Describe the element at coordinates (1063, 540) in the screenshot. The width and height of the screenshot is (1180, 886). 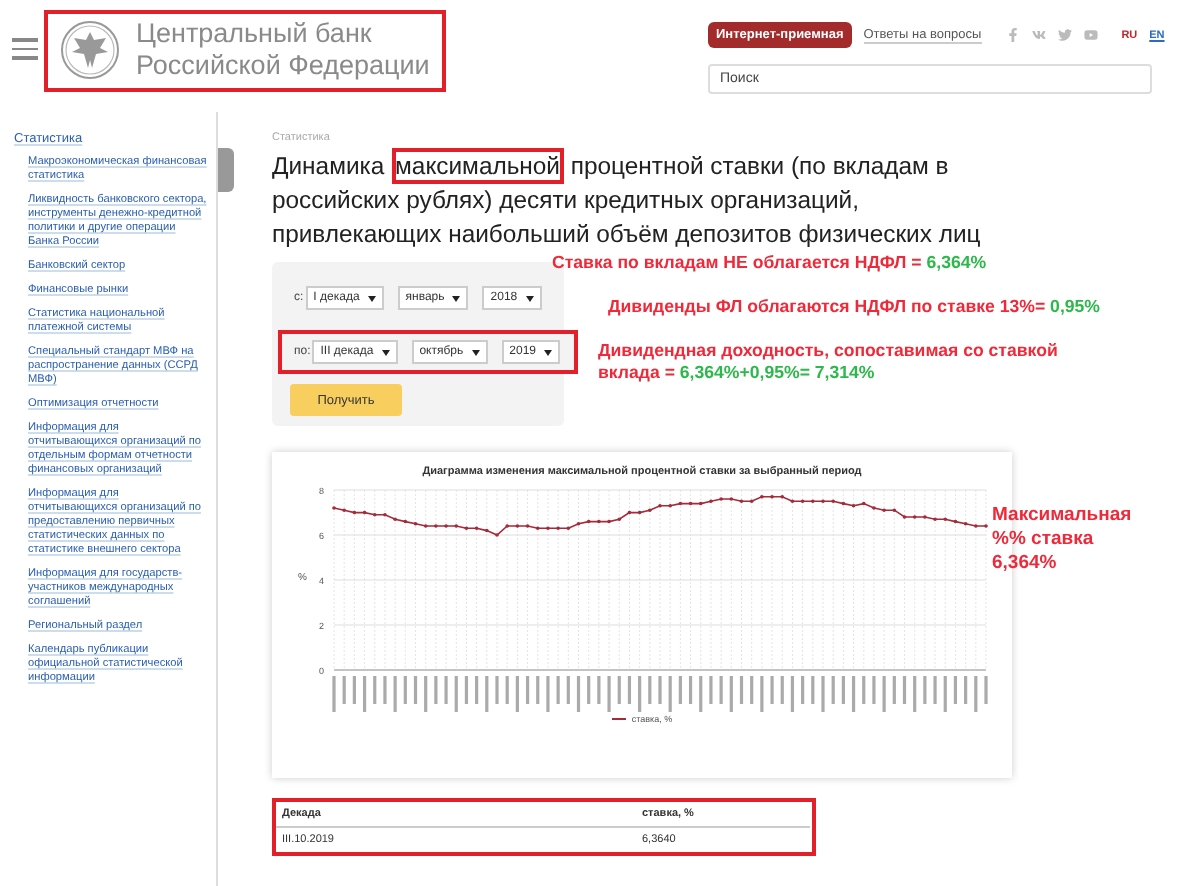
I see `annotation-text: Максимальная %% ставка 6,364%` at that location.